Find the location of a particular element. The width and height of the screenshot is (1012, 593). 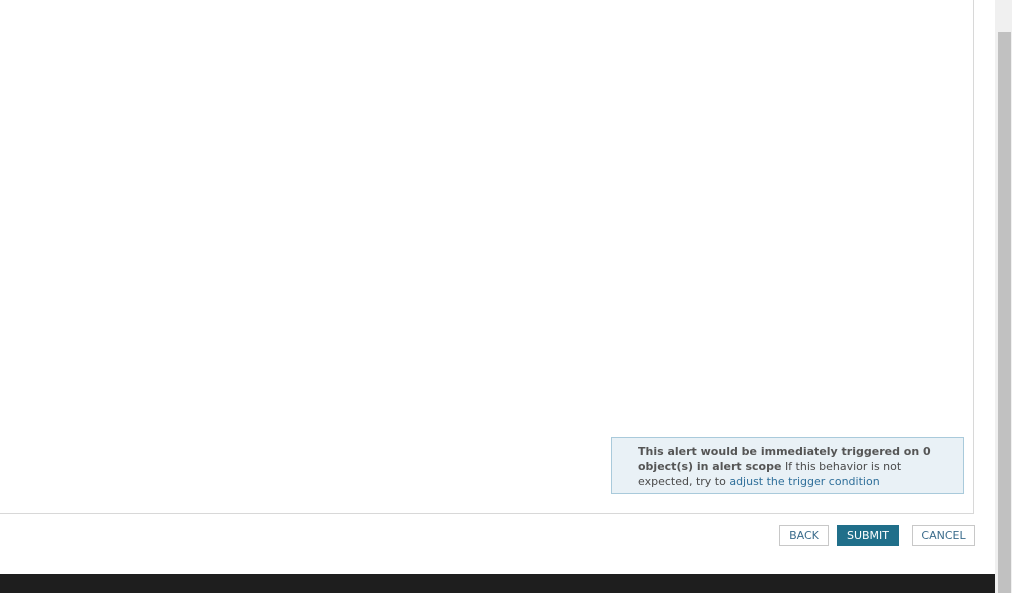

footer-bar is located at coordinates (497, 583).